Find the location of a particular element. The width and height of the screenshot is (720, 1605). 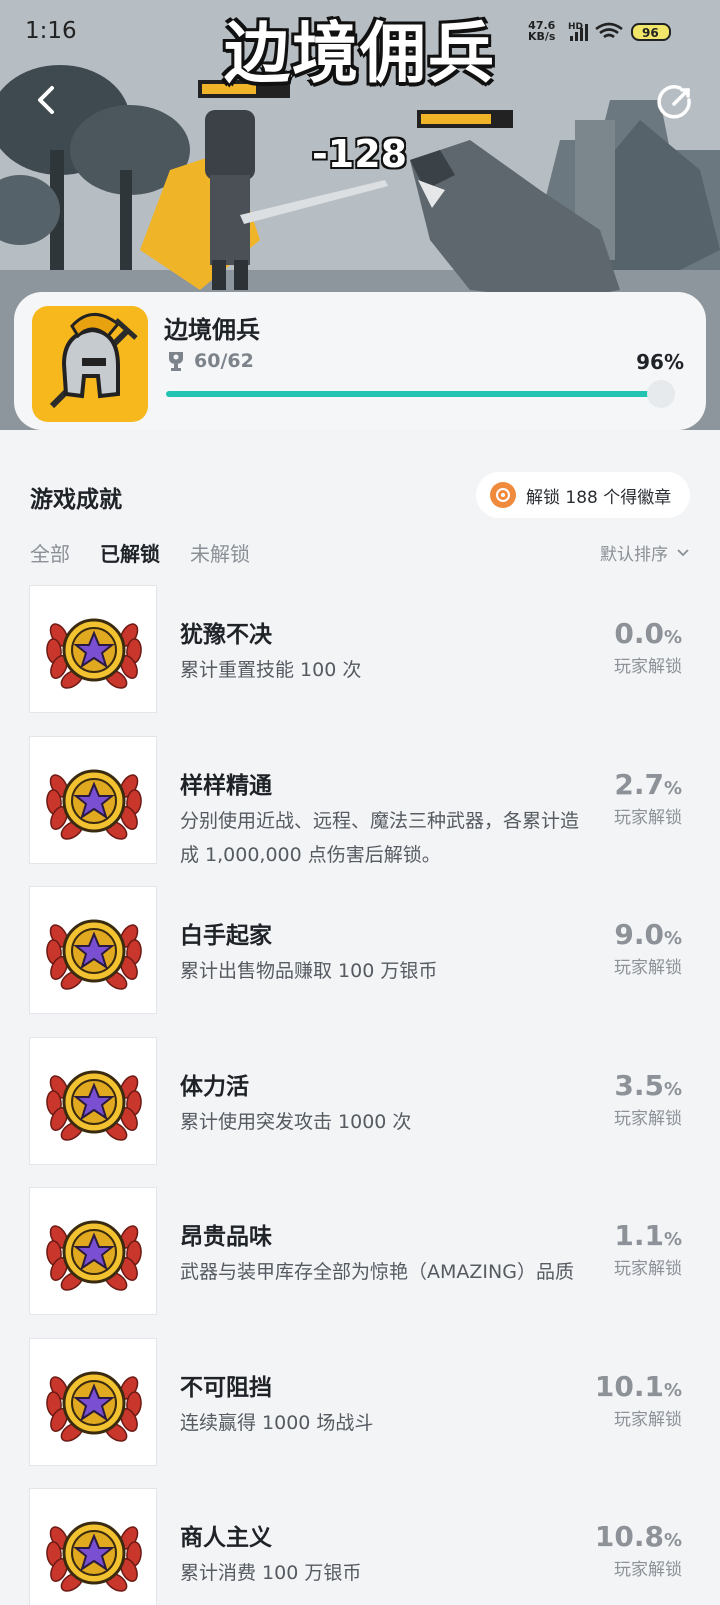

achievement-item: 白手起家累计出售物品赚取 100 万银币 9.0% 玩家解锁 is located at coordinates (360, 950).